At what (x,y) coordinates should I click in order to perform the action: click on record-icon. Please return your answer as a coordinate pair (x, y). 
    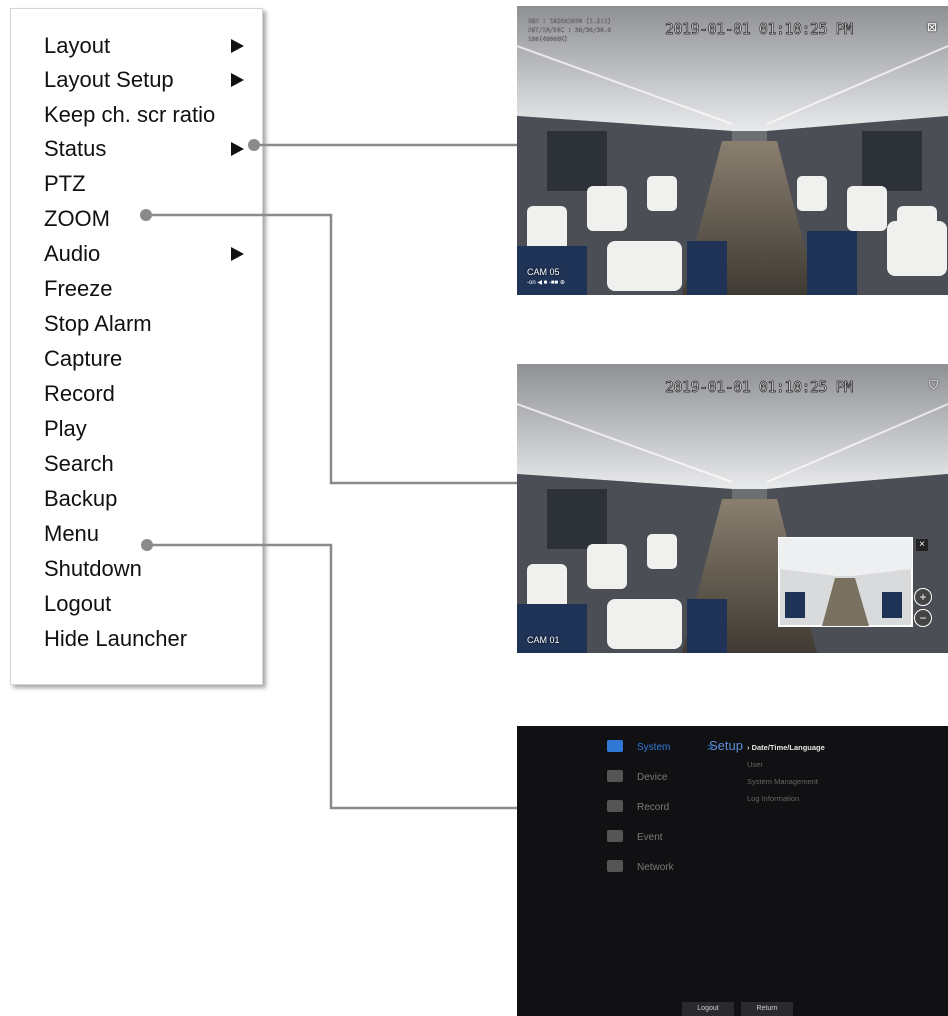
    Looking at the image, I should click on (615, 806).